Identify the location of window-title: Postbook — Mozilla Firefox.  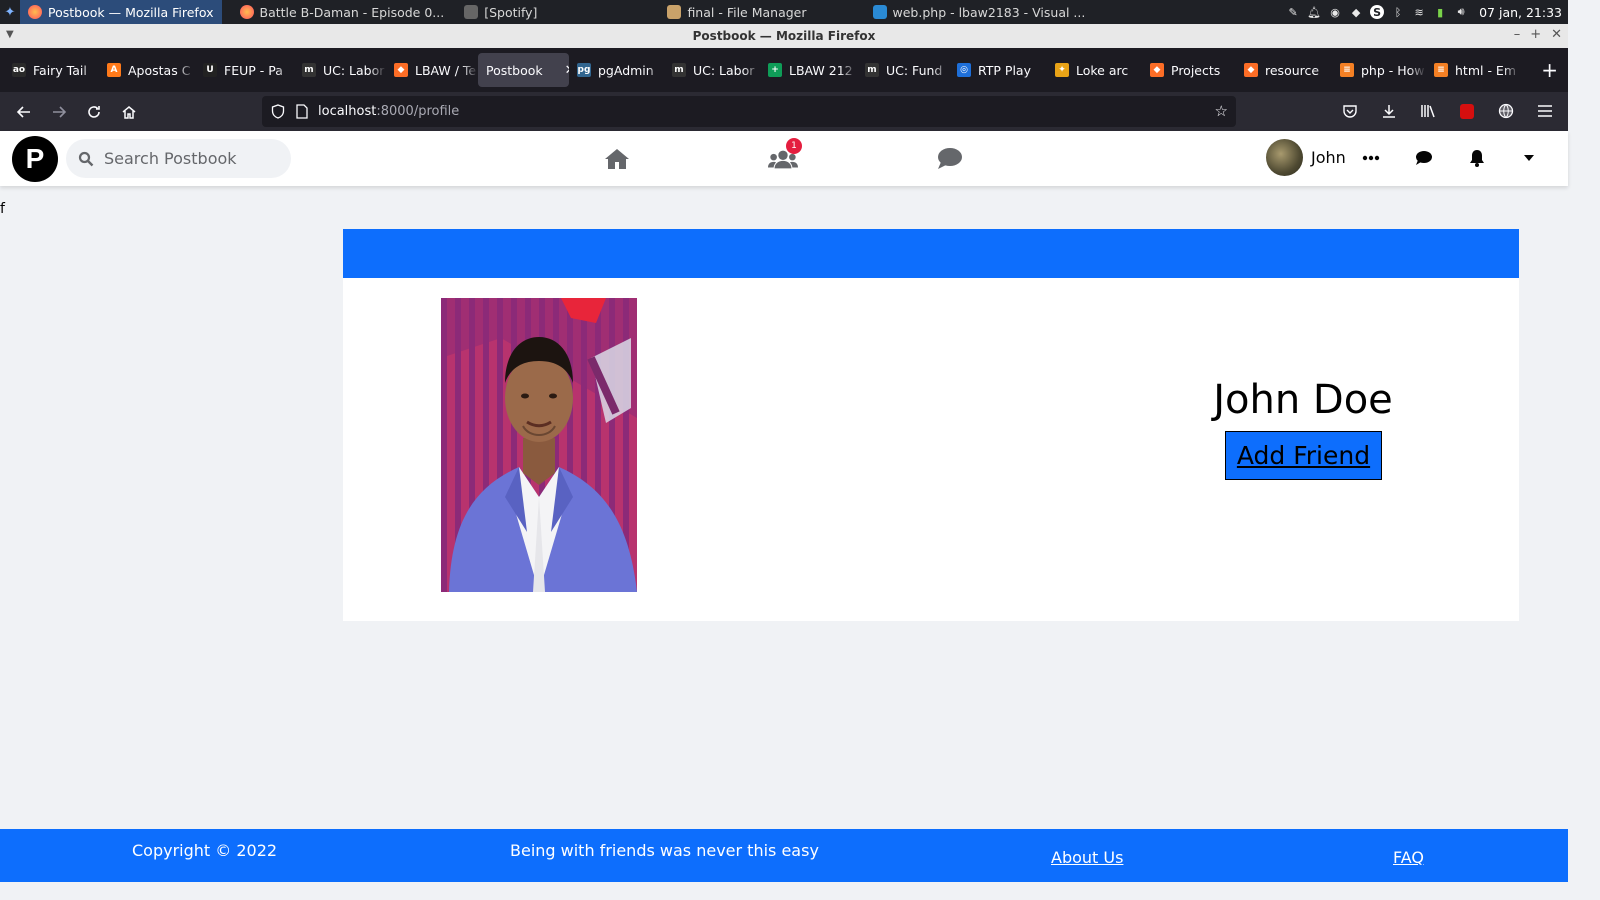
(784, 36).